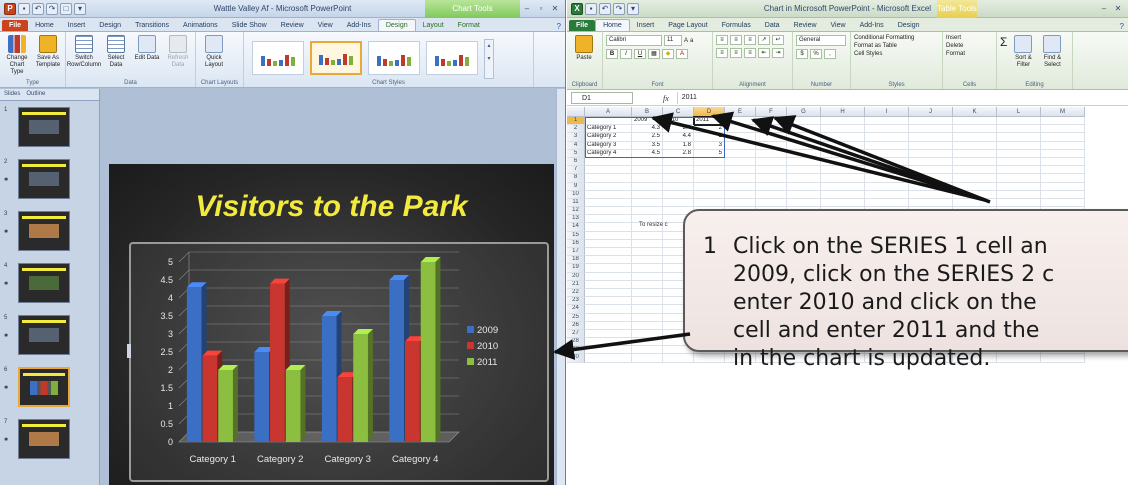 The image size is (1128, 485). I want to click on cell-j9, so click(931, 186).